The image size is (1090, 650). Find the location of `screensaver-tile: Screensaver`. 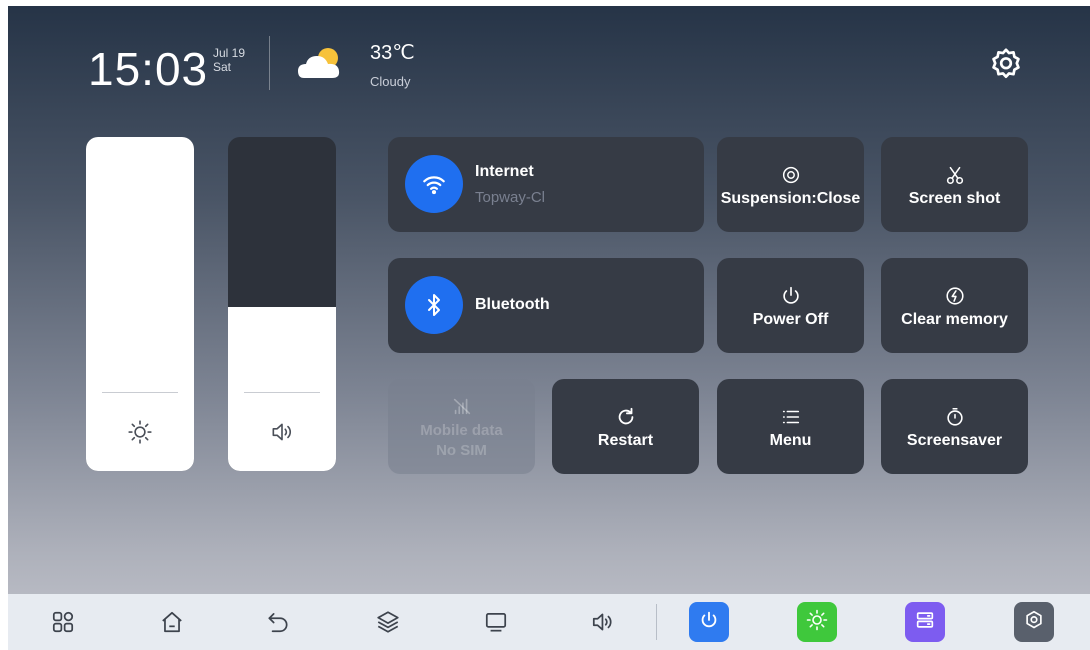

screensaver-tile: Screensaver is located at coordinates (954, 426).